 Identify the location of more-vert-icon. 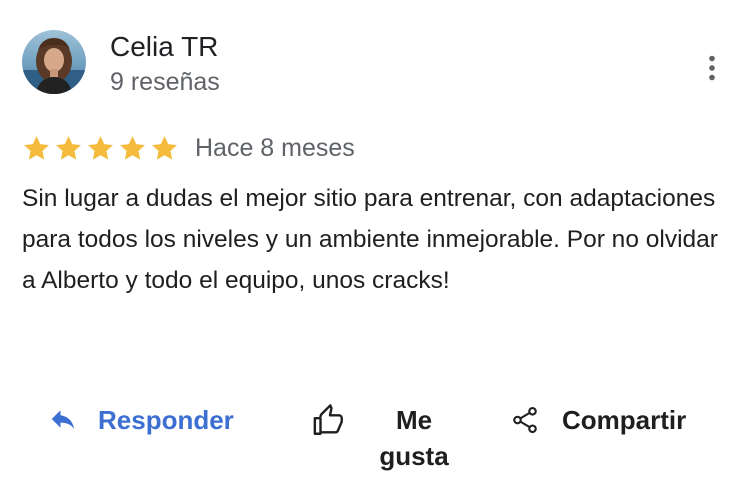
(712, 68).